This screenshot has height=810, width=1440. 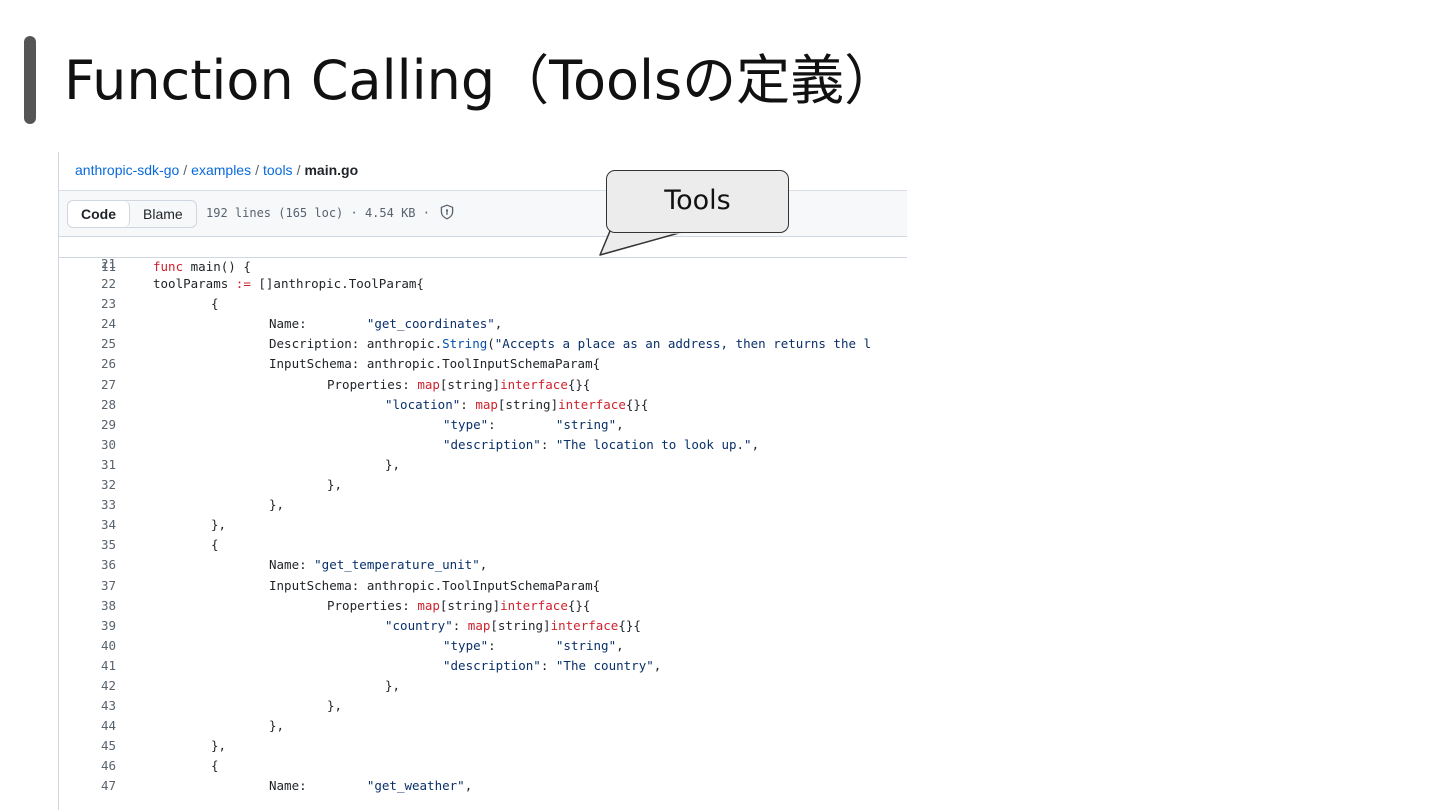 What do you see at coordinates (483, 485) in the screenshot?
I see `code-line: 32},` at bounding box center [483, 485].